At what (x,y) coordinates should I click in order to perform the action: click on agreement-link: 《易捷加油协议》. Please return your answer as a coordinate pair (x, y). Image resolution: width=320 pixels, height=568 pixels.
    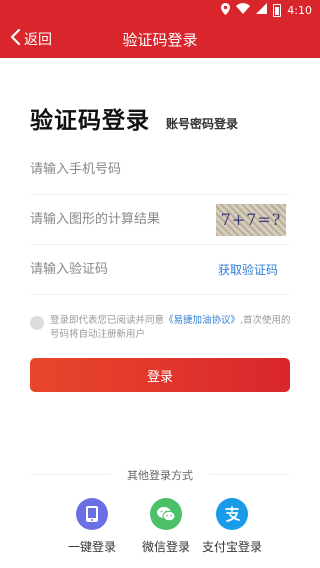
    Looking at the image, I should click on (202, 320).